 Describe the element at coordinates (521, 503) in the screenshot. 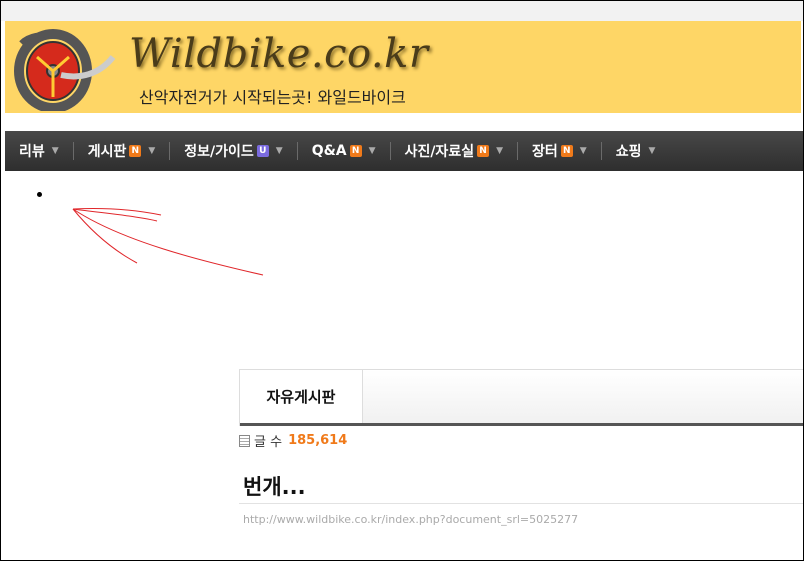

I see `post-divider` at that location.